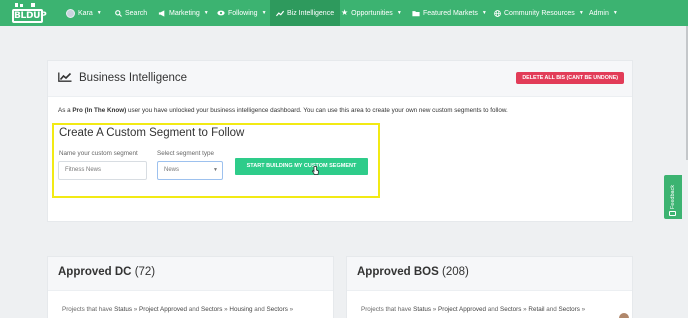  I want to click on card-title: Approved BOS (208), so click(413, 272).